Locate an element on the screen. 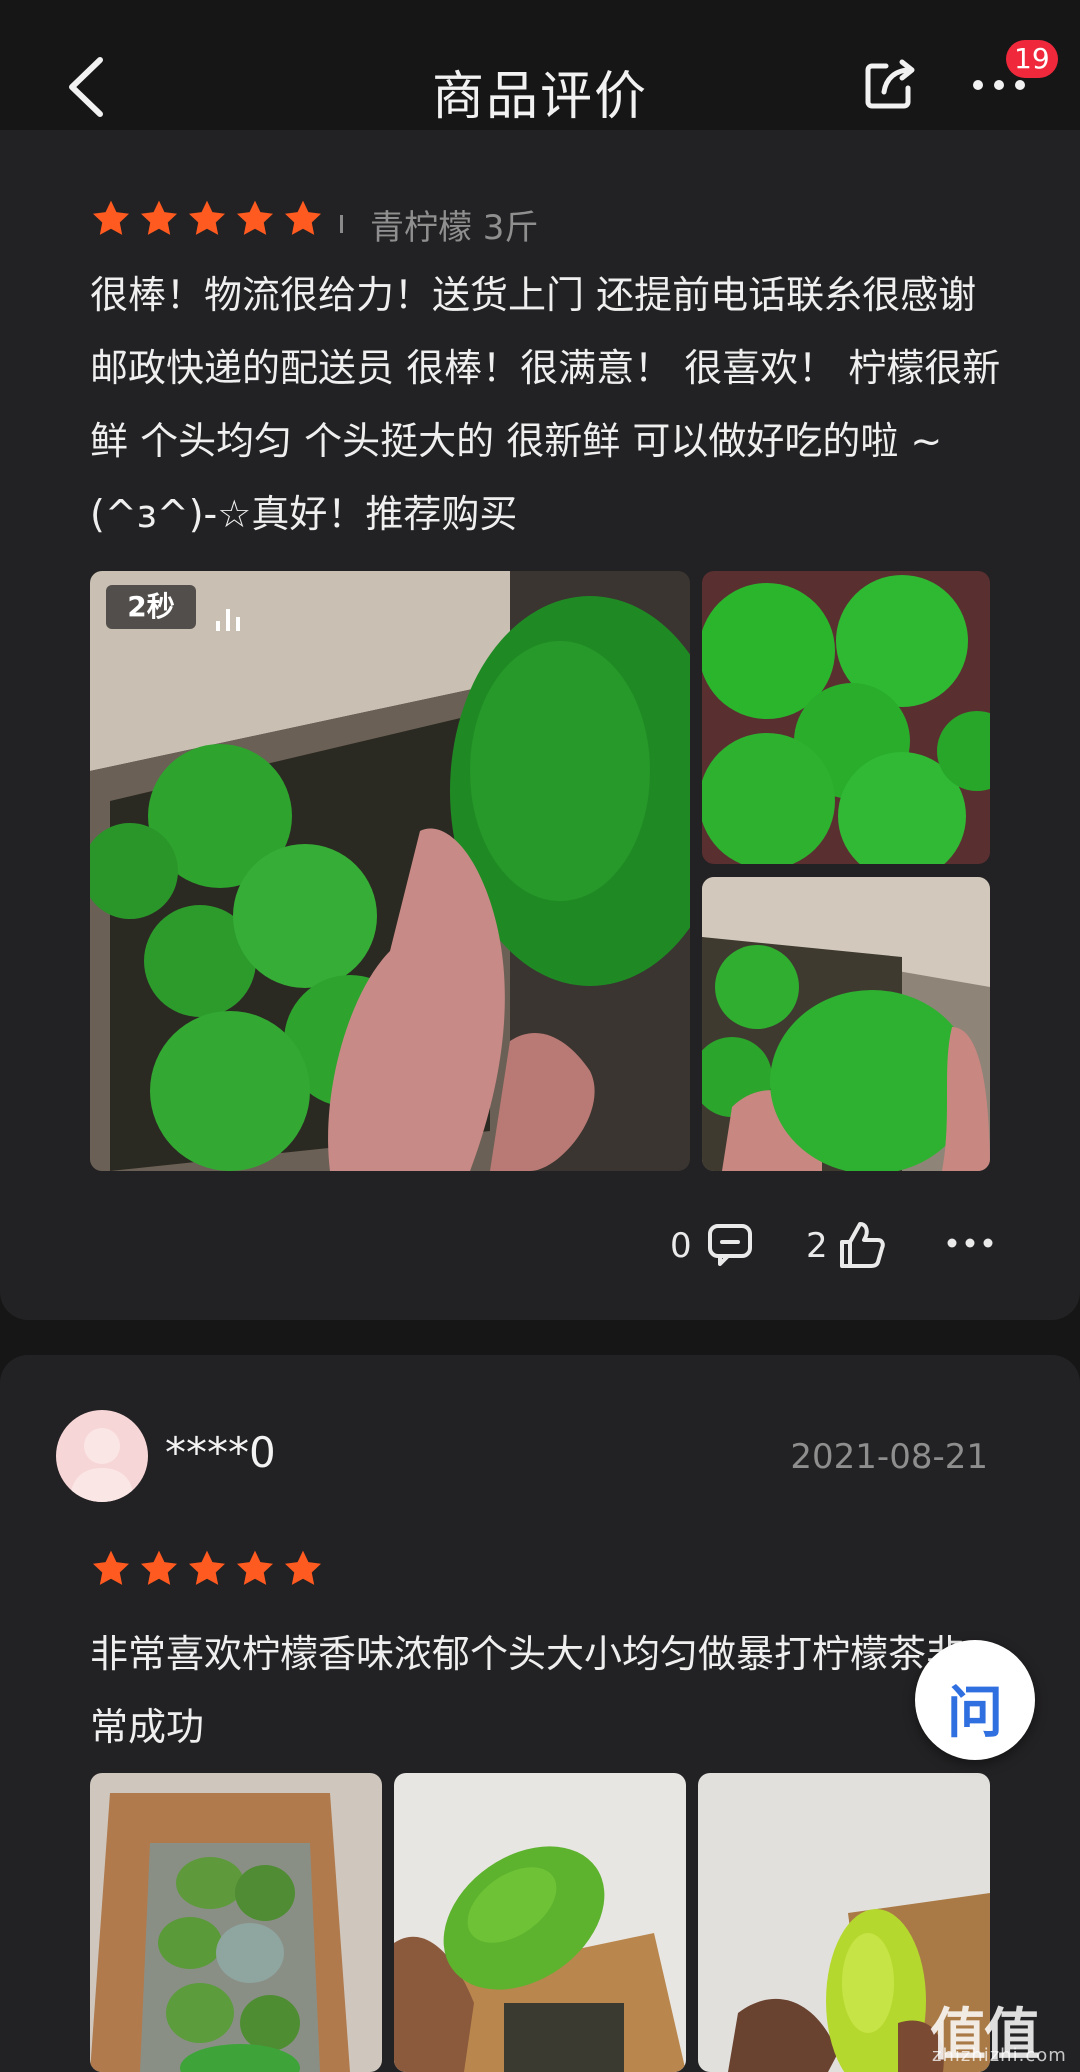  thumbs-up-icon is located at coordinates (861, 1245).